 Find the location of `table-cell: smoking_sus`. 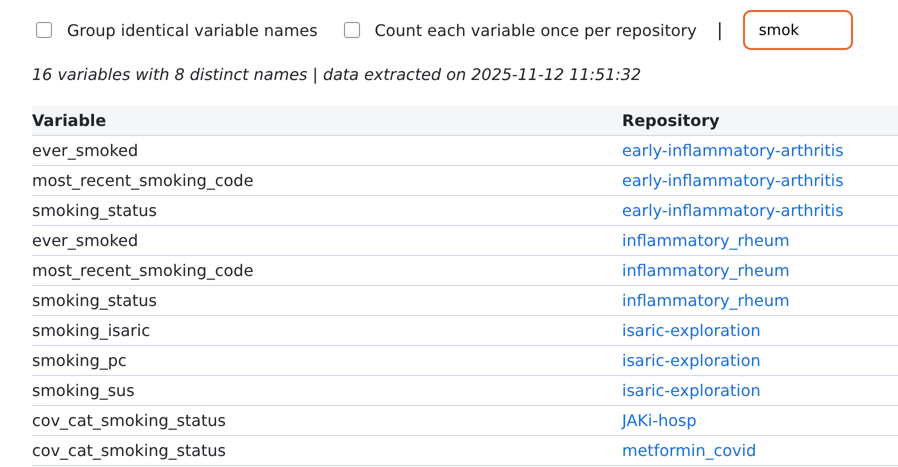

table-cell: smoking_sus is located at coordinates (327, 391).